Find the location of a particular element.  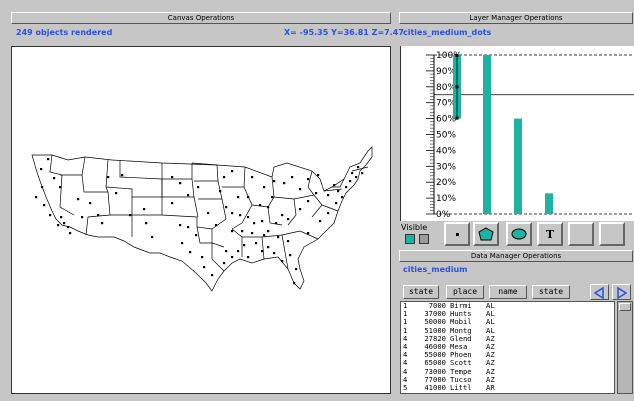

bar-top-marker is located at coordinates (457, 55).